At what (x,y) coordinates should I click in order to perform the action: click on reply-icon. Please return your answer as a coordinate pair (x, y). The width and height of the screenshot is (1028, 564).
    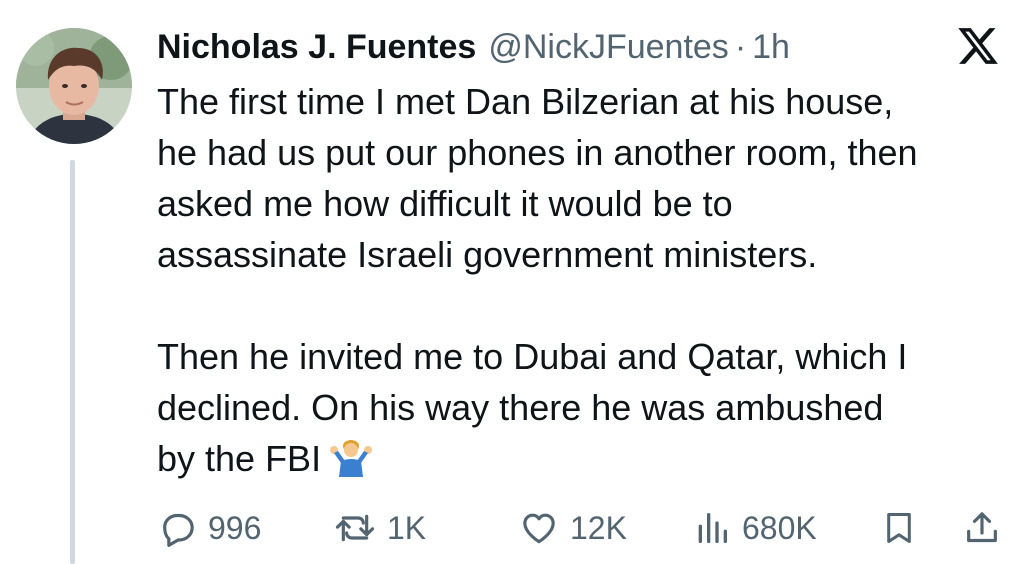
    Looking at the image, I should click on (178, 530).